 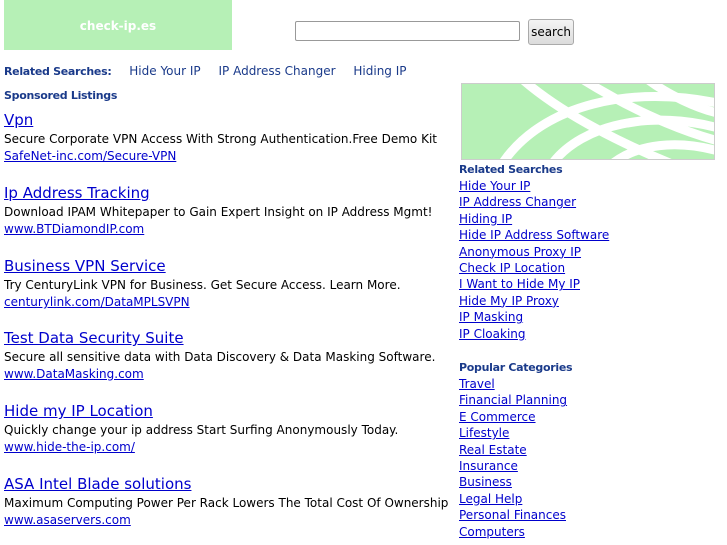 What do you see at coordinates (492, 532) in the screenshot?
I see `category-link: Computers` at bounding box center [492, 532].